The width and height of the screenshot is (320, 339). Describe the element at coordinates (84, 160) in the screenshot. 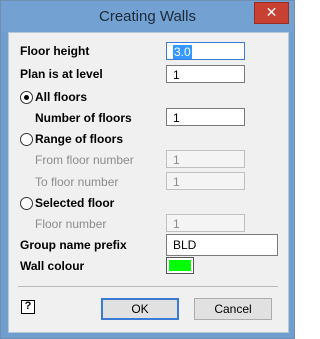

I see `from-floor-label: From floor number` at that location.